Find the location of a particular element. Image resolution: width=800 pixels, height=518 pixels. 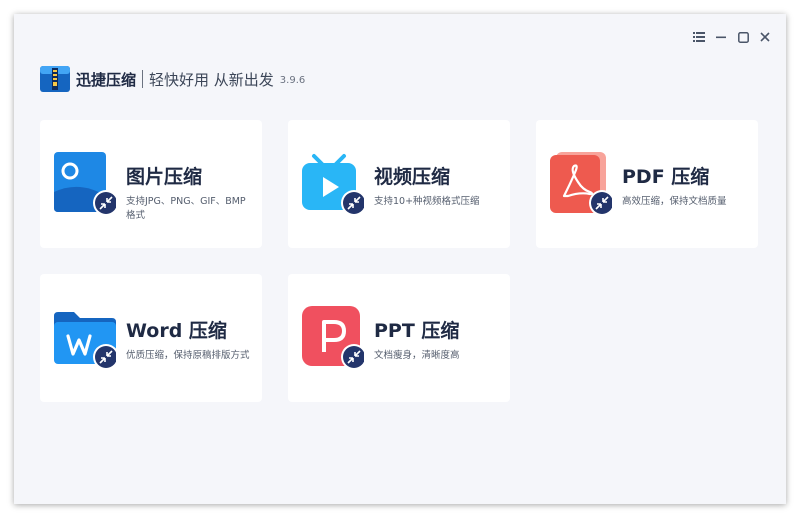

list-icon is located at coordinates (699, 37).